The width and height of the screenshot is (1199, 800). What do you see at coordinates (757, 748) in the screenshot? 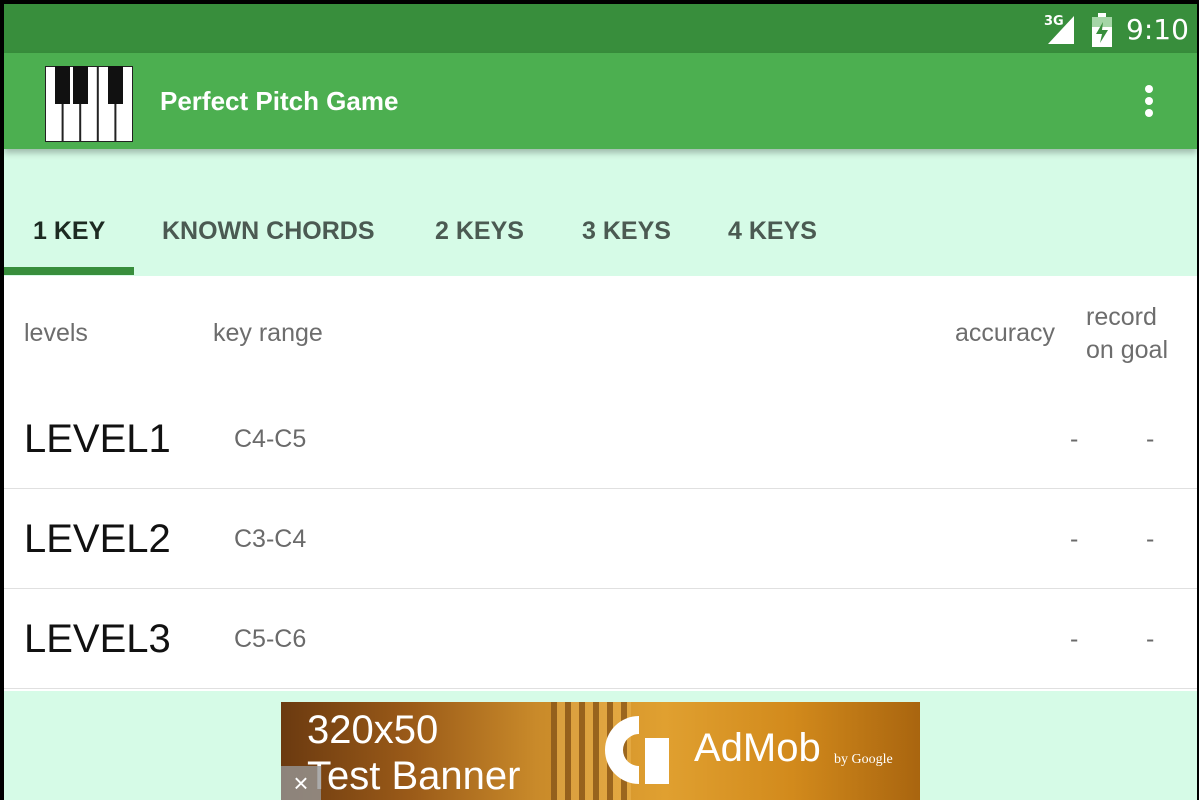
I see `ad-brand-label: AdMob` at bounding box center [757, 748].